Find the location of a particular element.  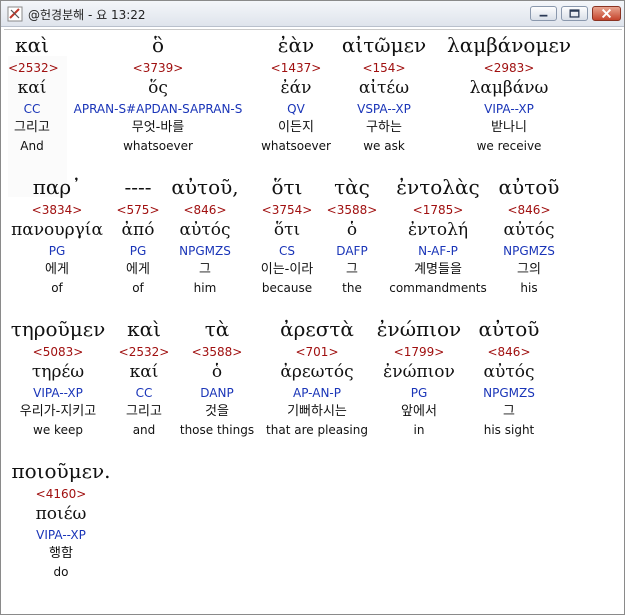

english-gloss: his is located at coordinates (529, 288).